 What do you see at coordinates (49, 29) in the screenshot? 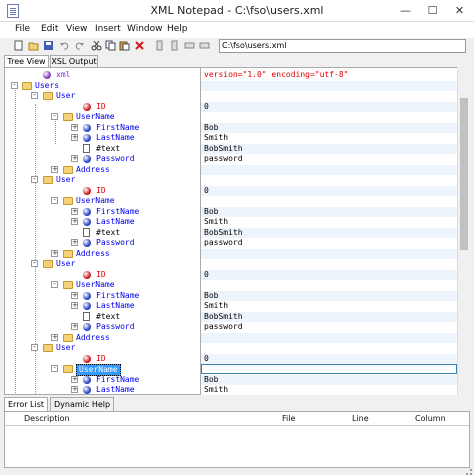
I see `menu-edit: Edit` at bounding box center [49, 29].